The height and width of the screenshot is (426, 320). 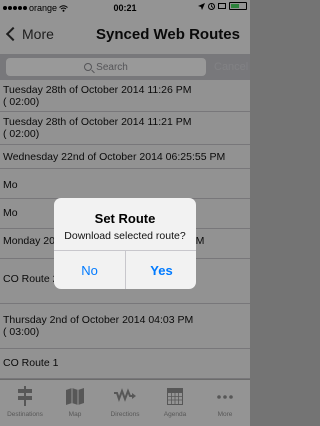 What do you see at coordinates (125, 236) in the screenshot?
I see `alert-message: Download selected route?` at bounding box center [125, 236].